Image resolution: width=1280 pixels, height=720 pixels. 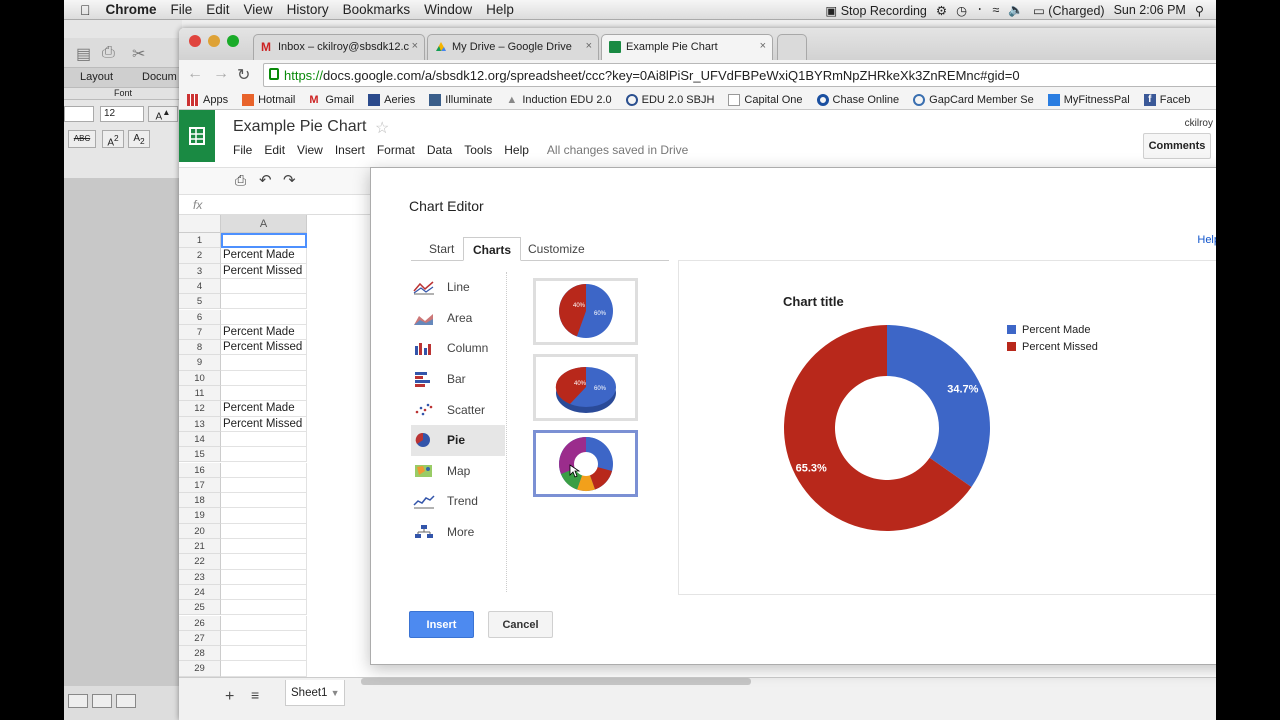 I want to click on row-header: 28, so click(x=200, y=654).